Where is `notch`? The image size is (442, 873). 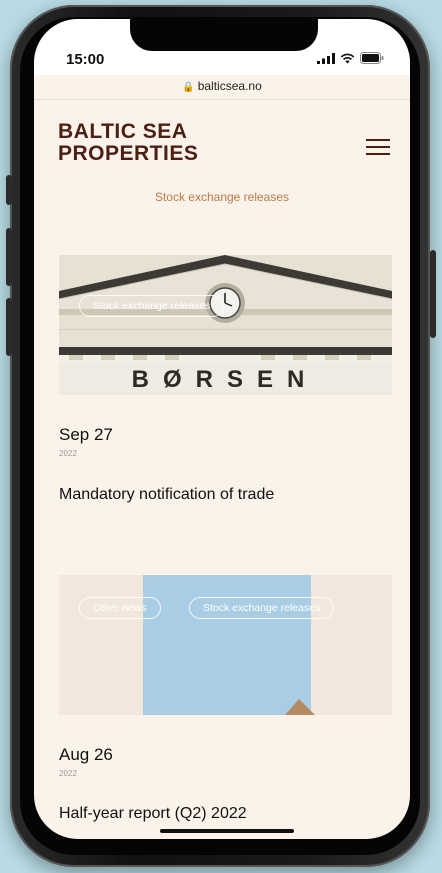
notch is located at coordinates (224, 35).